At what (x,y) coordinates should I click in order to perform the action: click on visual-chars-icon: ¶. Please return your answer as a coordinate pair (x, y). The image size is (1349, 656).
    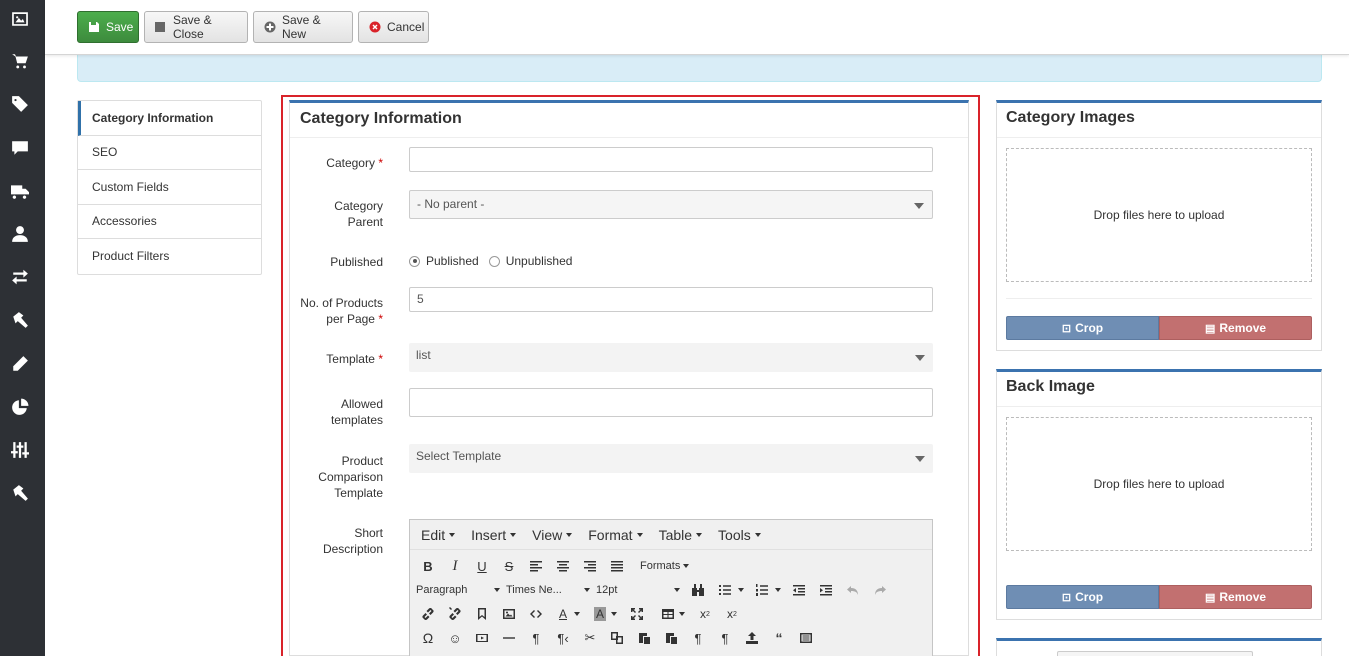
    Looking at the image, I should click on (725, 638).